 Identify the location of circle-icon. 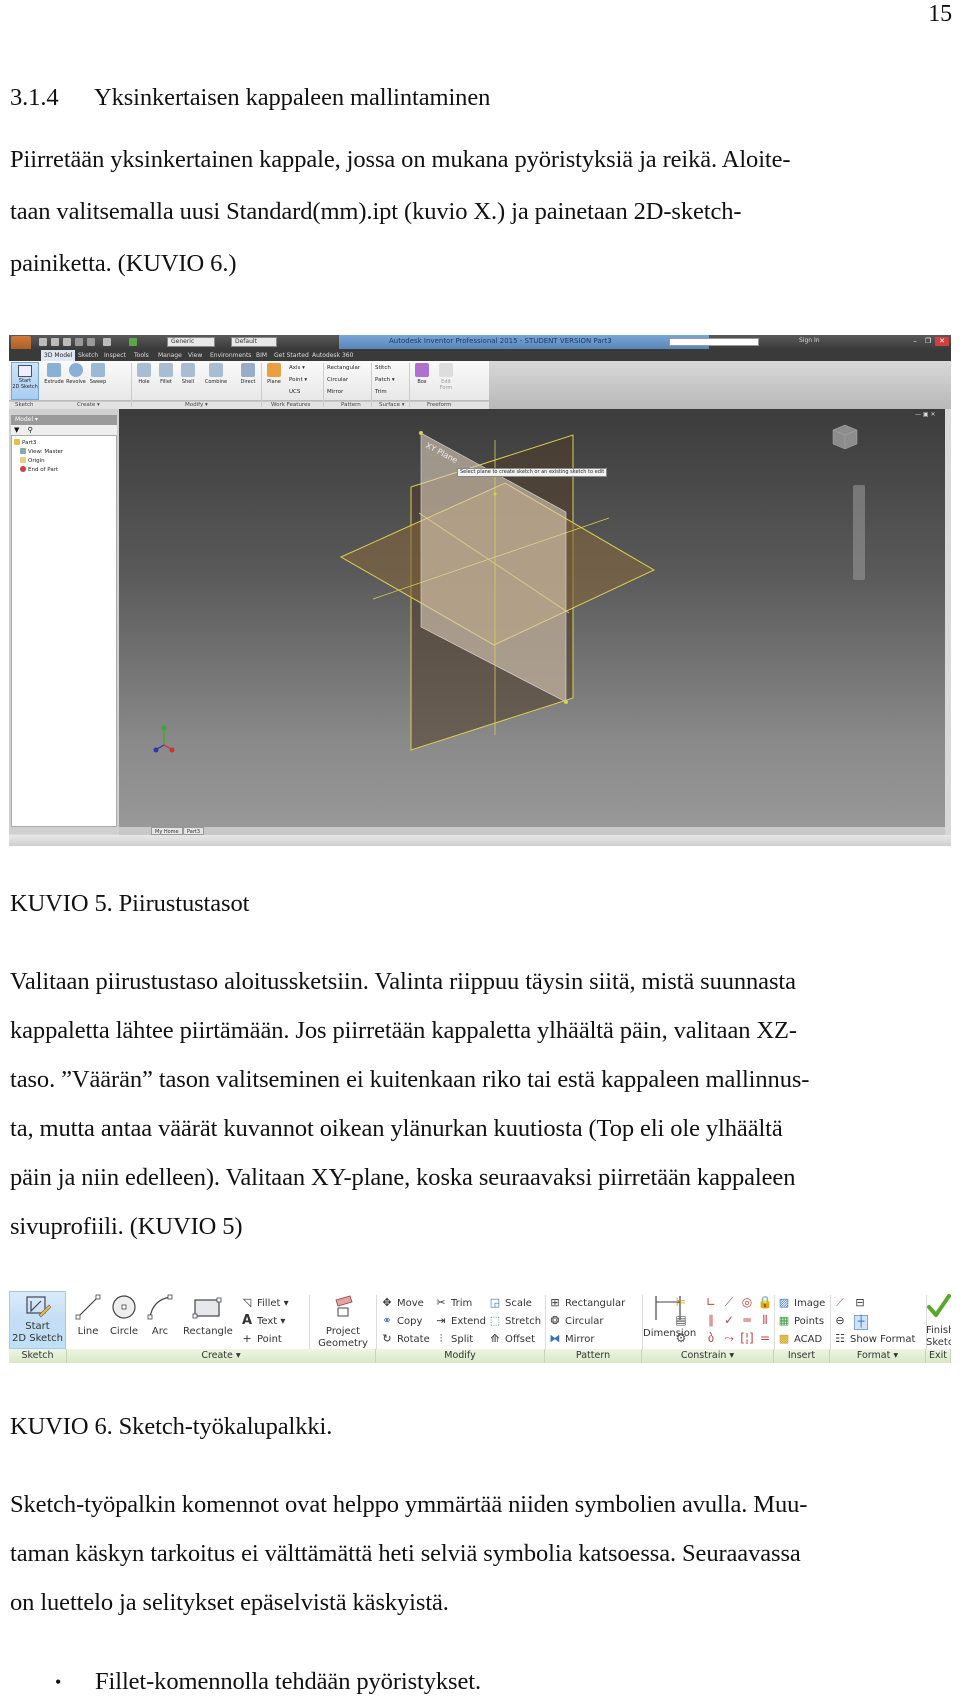
(124, 1307).